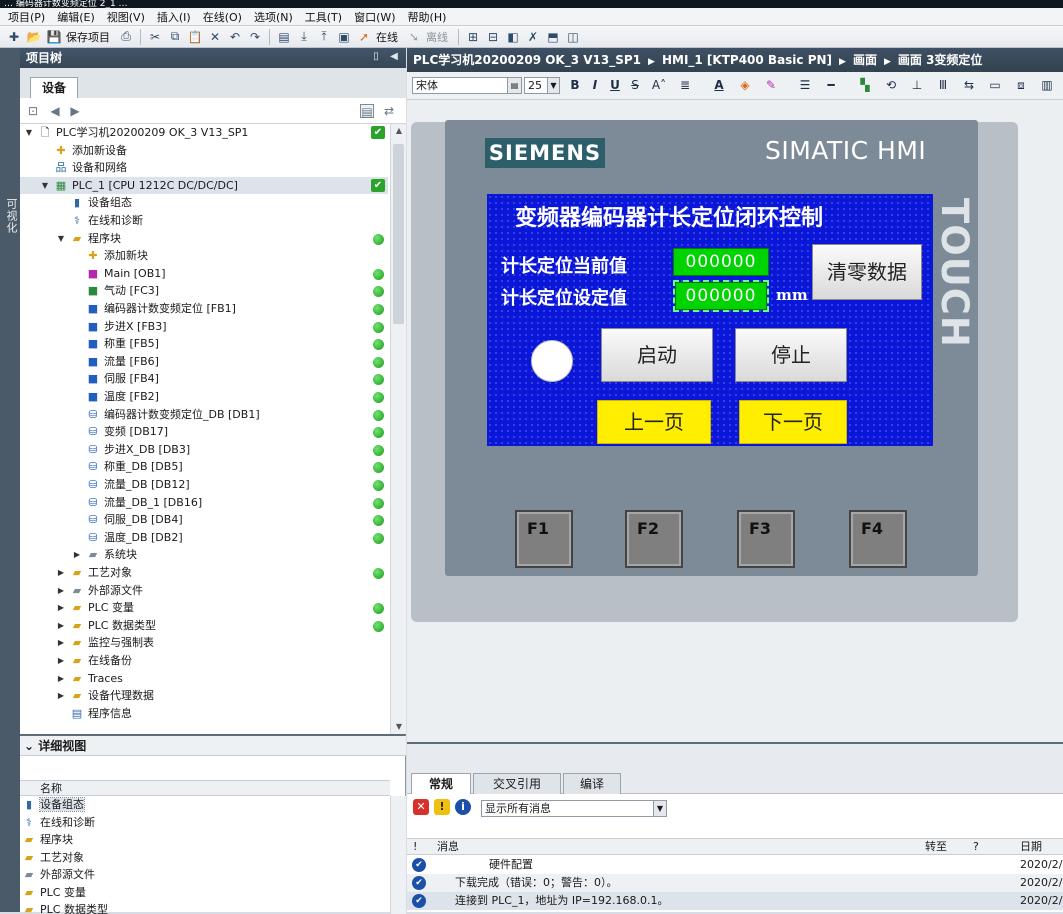 The width and height of the screenshot is (1063, 914). I want to click on split-horizontal-icon: ⬒, so click(553, 37).